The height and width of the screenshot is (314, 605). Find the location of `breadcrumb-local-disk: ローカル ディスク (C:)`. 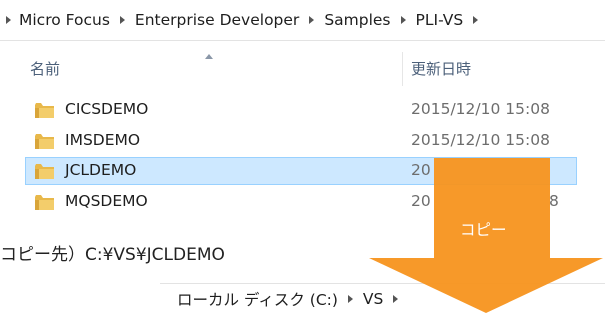

breadcrumb-local-disk: ローカル ディスク (C:) is located at coordinates (257, 299).